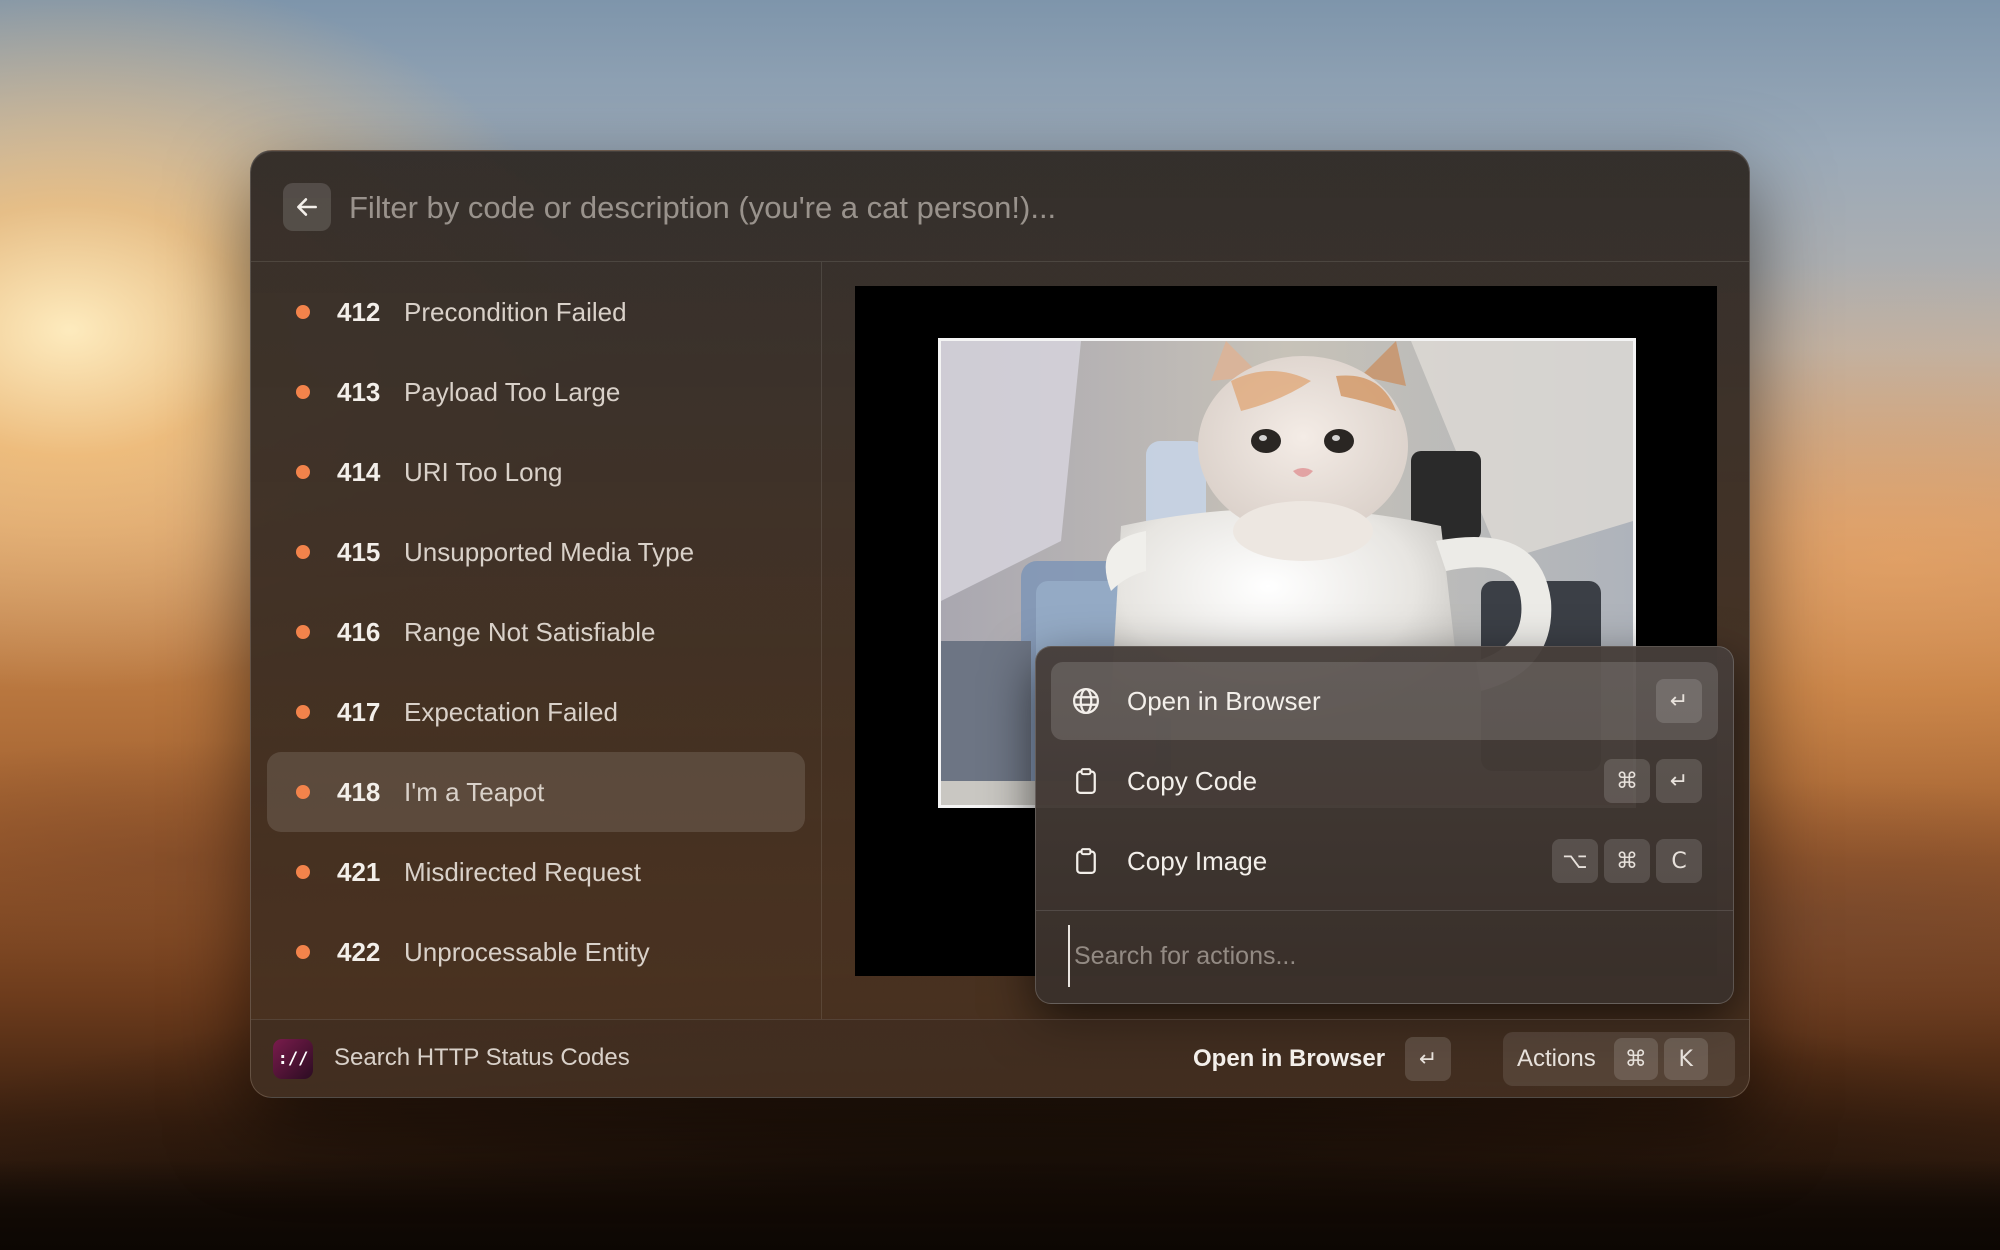 Image resolution: width=2000 pixels, height=1250 pixels. Describe the element at coordinates (512, 391) in the screenshot. I see `status-description: Payload Too Large` at that location.